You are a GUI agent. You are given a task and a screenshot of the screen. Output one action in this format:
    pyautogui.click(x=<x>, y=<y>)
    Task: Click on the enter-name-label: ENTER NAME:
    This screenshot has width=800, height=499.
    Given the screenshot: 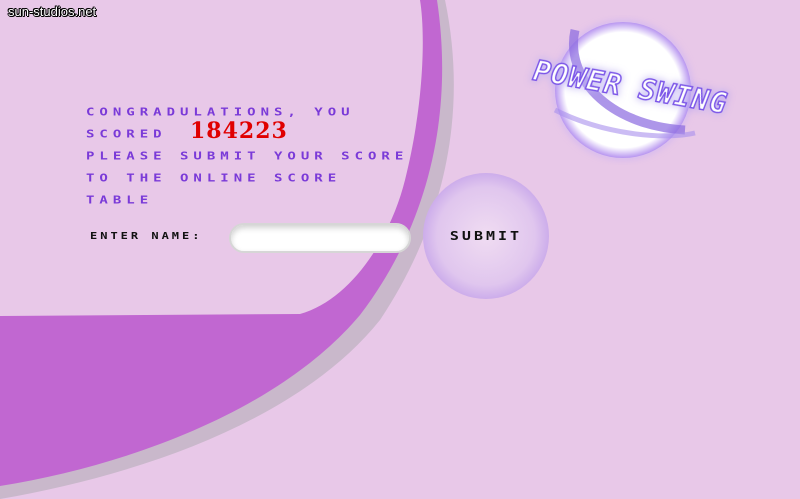 What is the action you would take?
    pyautogui.click(x=146, y=236)
    